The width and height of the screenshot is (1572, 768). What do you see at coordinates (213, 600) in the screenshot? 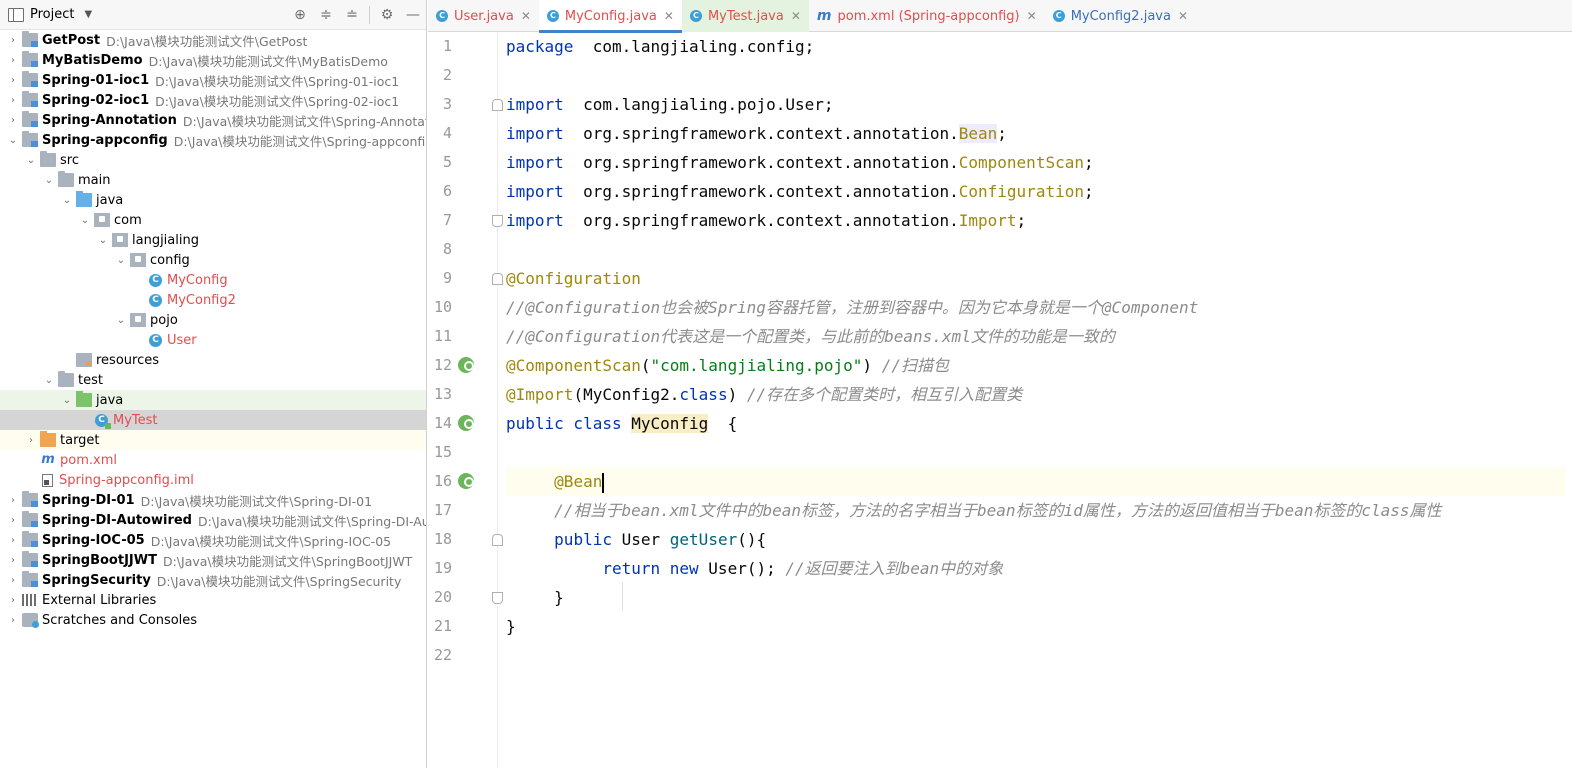
I see `tree-item: › External Libraries` at bounding box center [213, 600].